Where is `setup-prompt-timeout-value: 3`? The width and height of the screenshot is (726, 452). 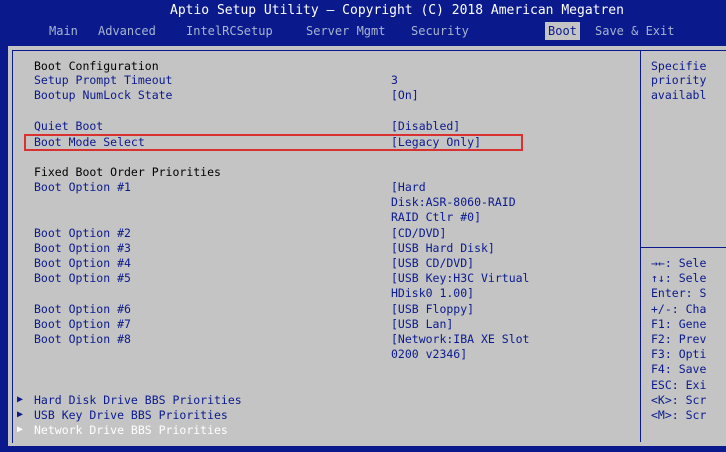 setup-prompt-timeout-value: 3 is located at coordinates (394, 80).